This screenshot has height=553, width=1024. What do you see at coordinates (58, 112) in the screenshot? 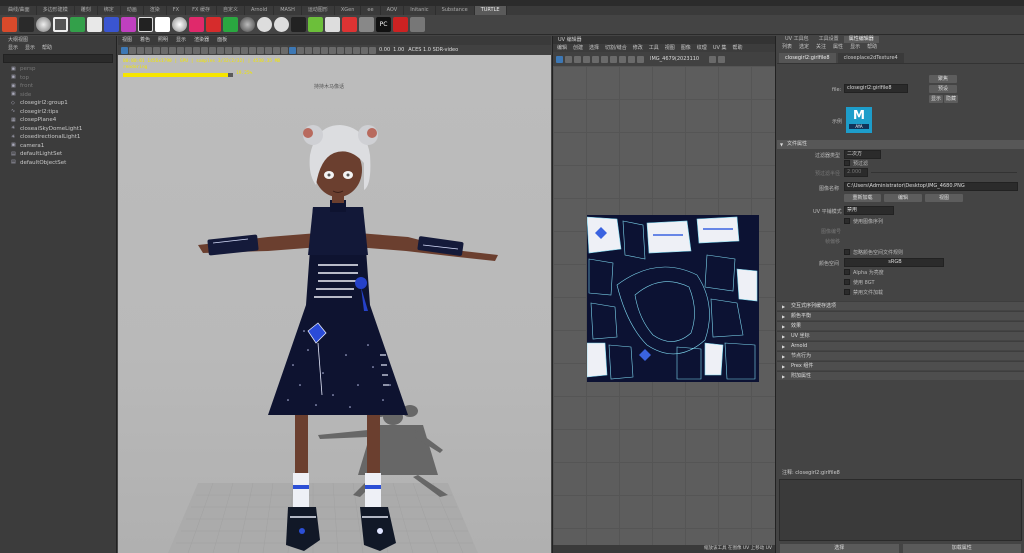
I see `outliner-item: ∿ closegirl2:tips` at bounding box center [58, 112].